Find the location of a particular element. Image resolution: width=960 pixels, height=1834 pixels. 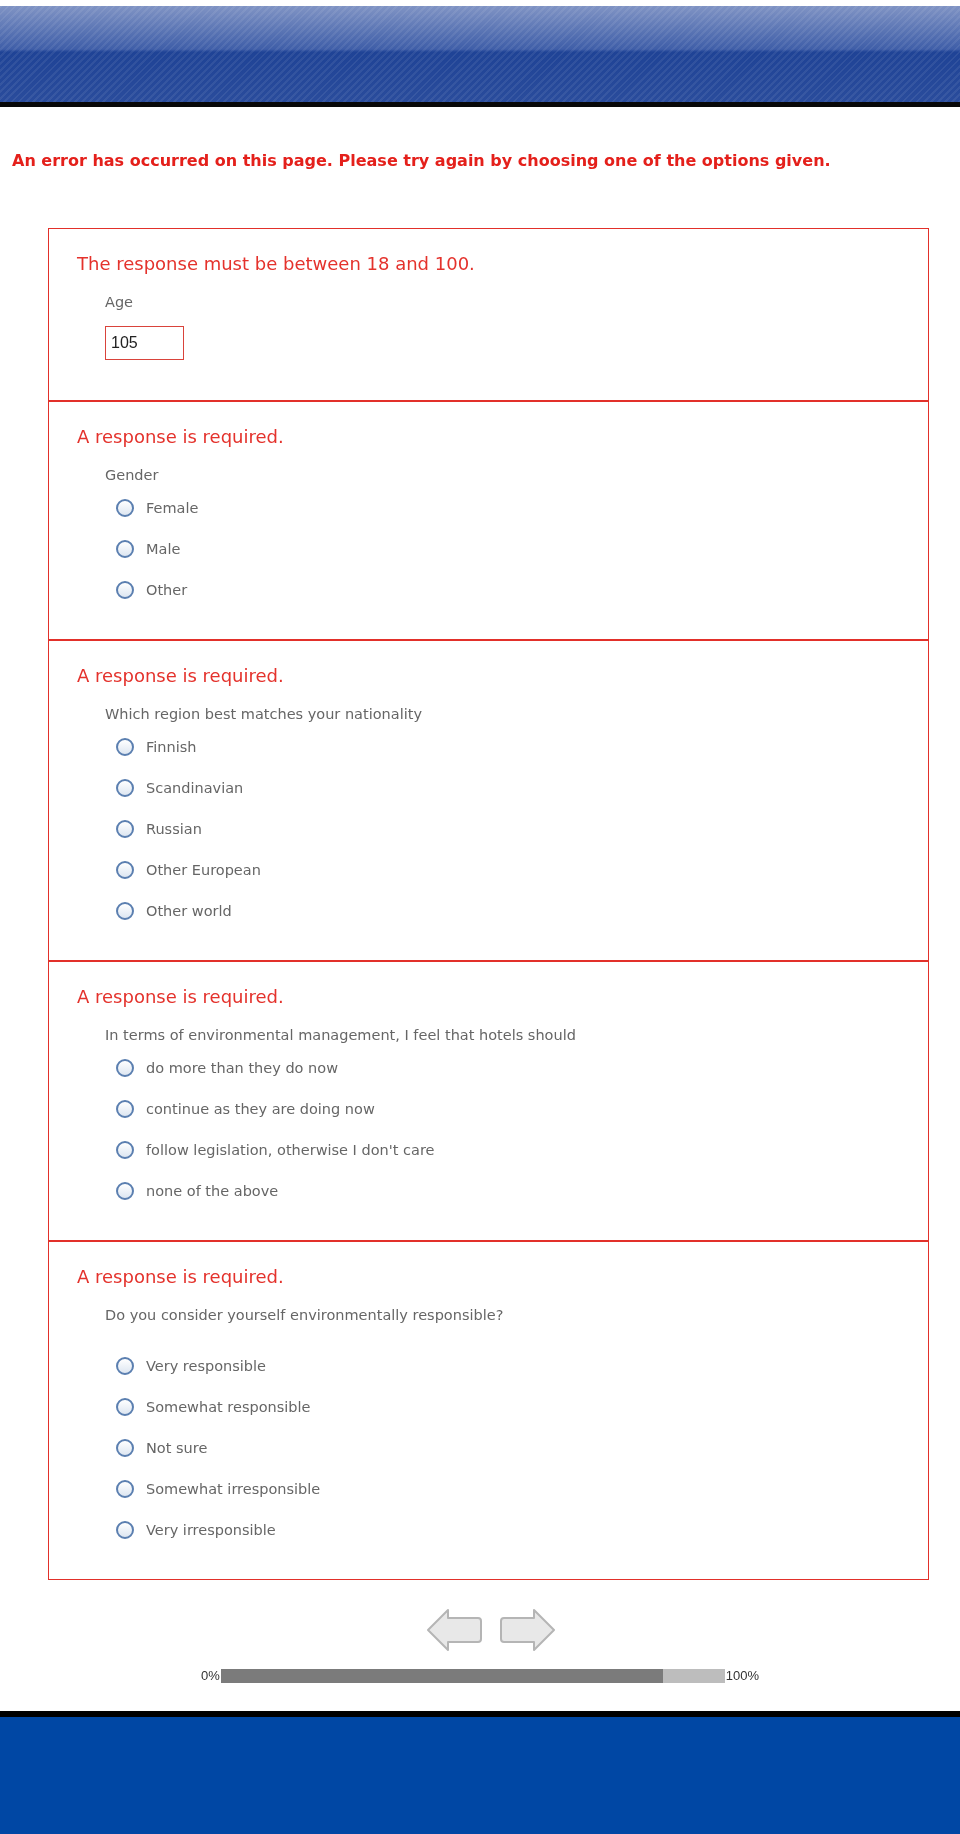

option-label: do more than they do now is located at coordinates (242, 1068).